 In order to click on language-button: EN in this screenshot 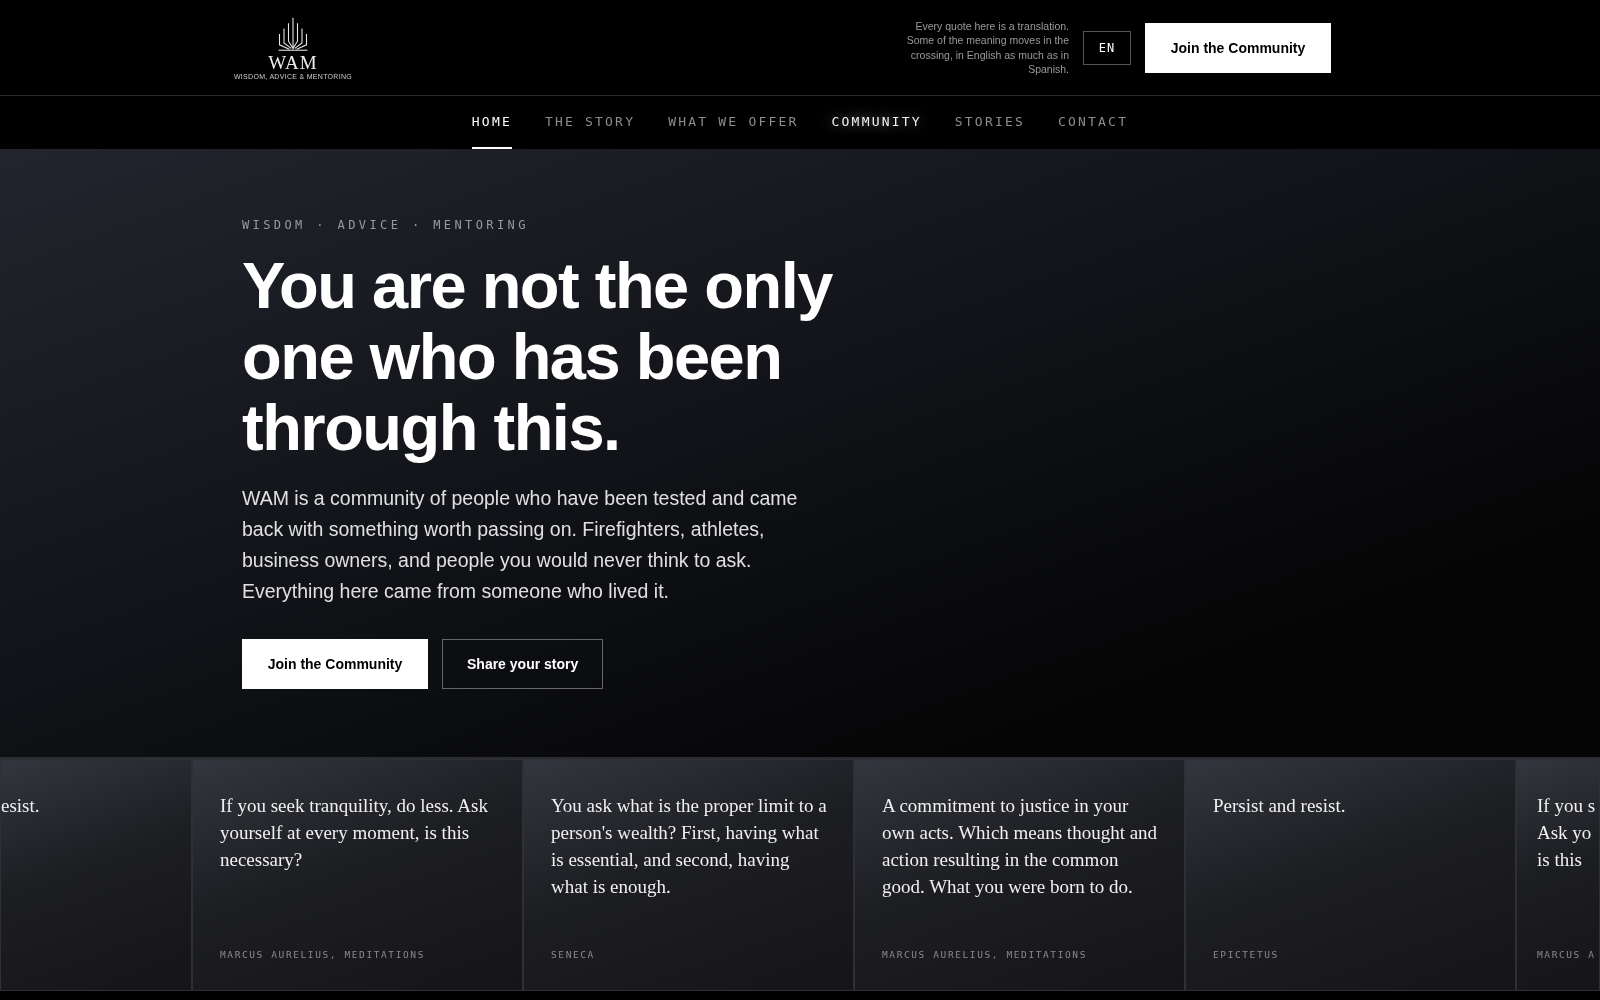, I will do `click(1107, 47)`.